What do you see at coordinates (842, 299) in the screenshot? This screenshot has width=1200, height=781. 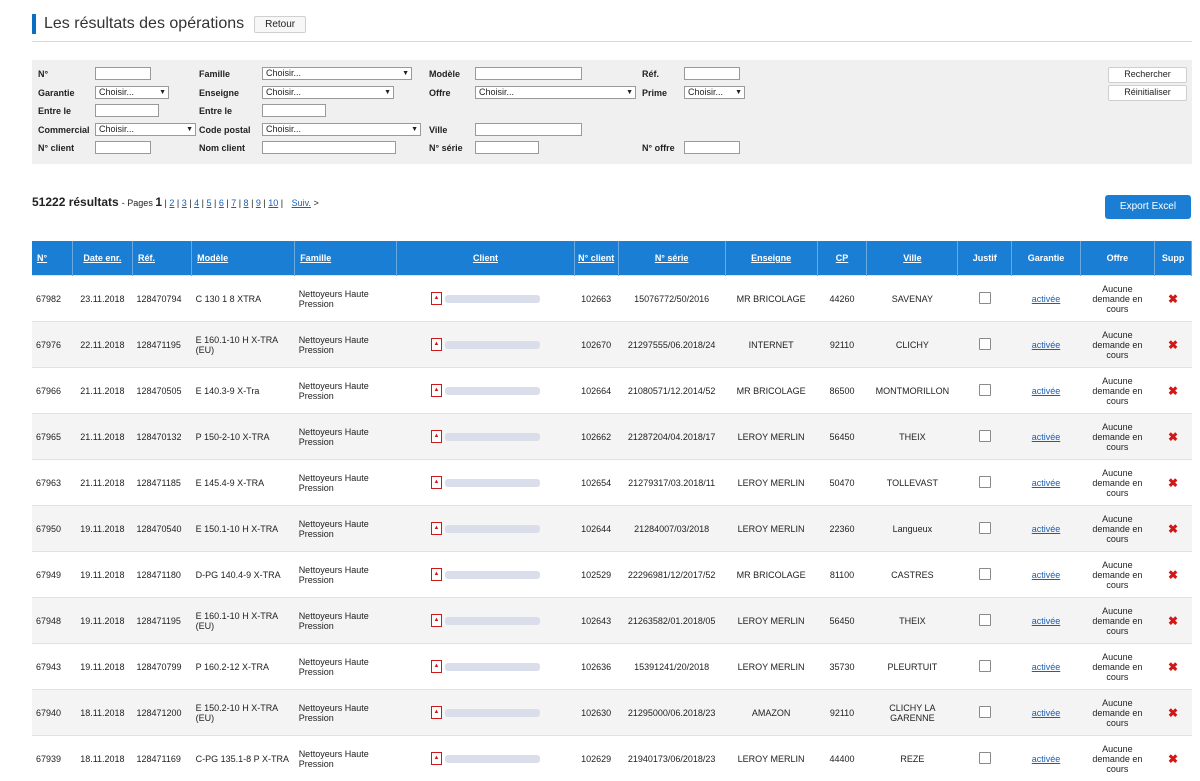 I see `cell-cp: 44260` at bounding box center [842, 299].